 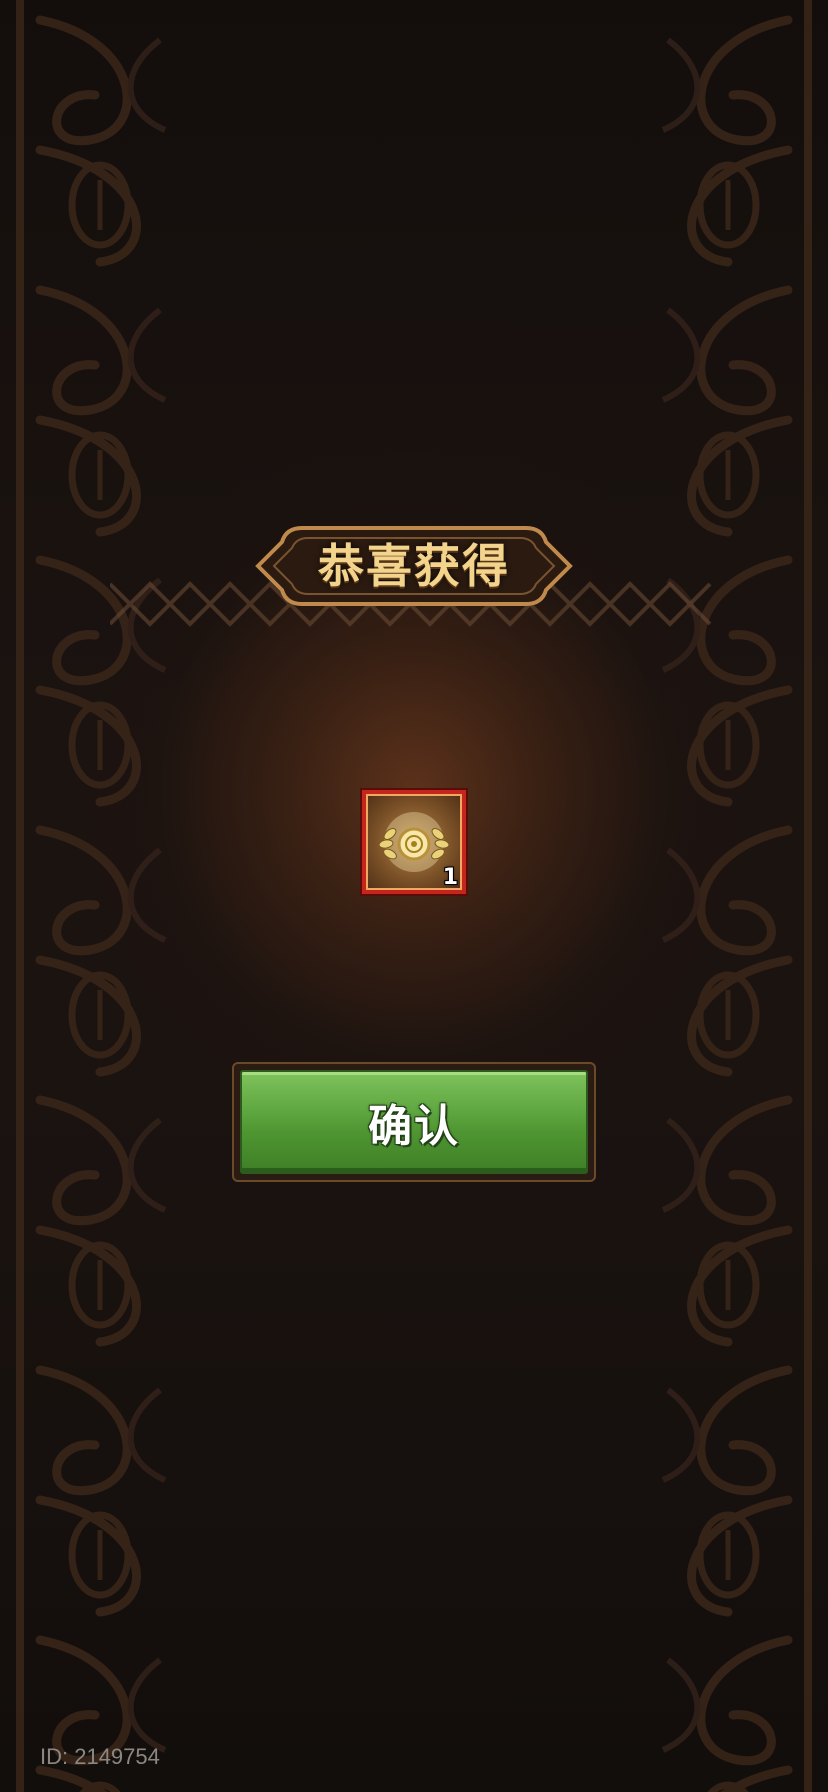 I want to click on confirm-button: 确认, so click(x=414, y=1122).